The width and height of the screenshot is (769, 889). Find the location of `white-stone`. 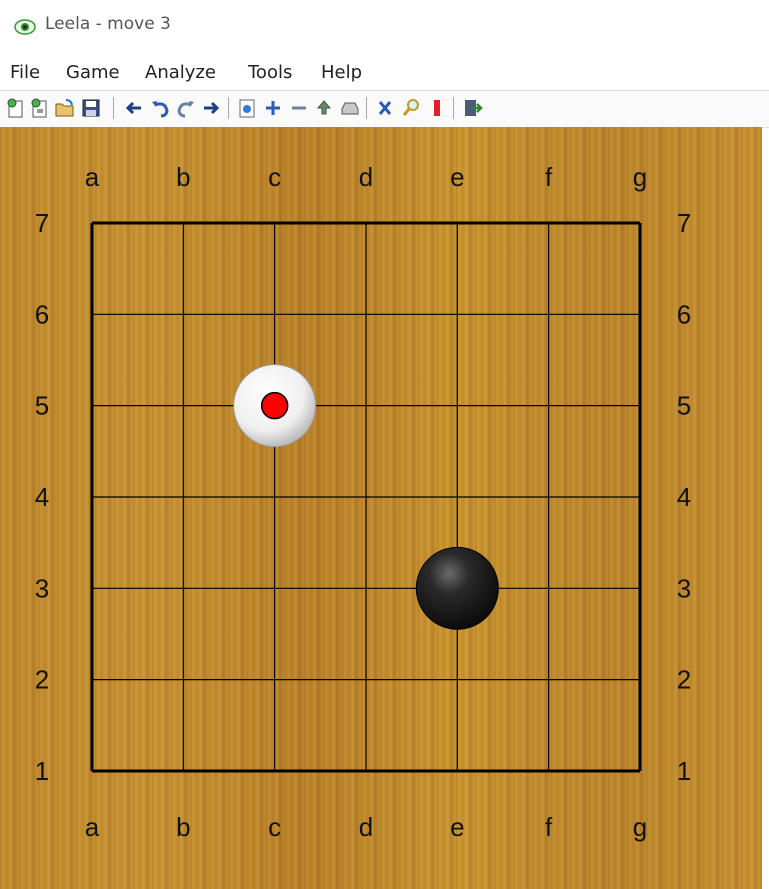

white-stone is located at coordinates (275, 406).